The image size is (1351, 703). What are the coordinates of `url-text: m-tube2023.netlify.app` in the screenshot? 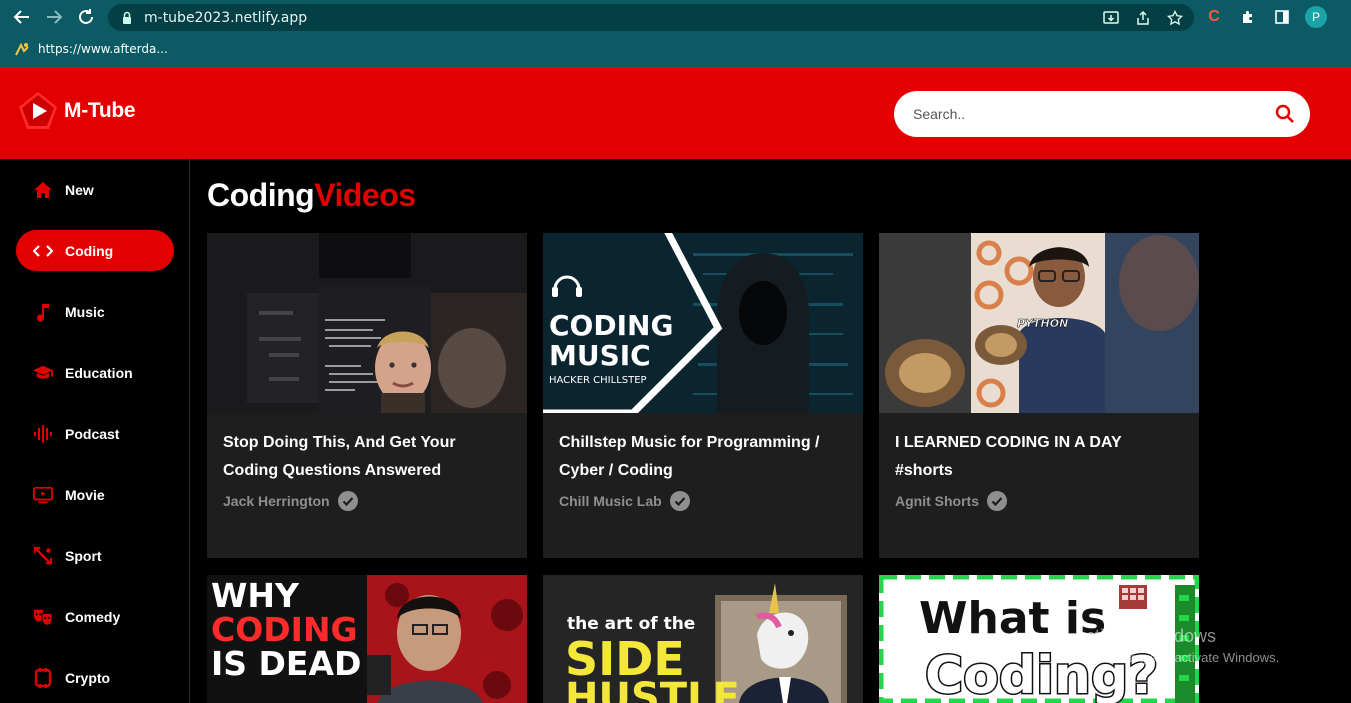 It's located at (226, 17).